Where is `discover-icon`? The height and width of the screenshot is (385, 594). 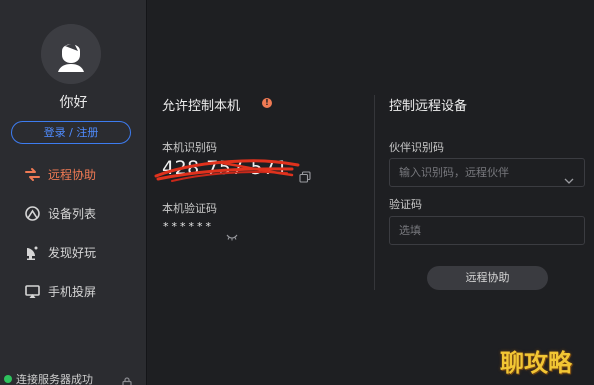
discover-icon is located at coordinates (32, 252).